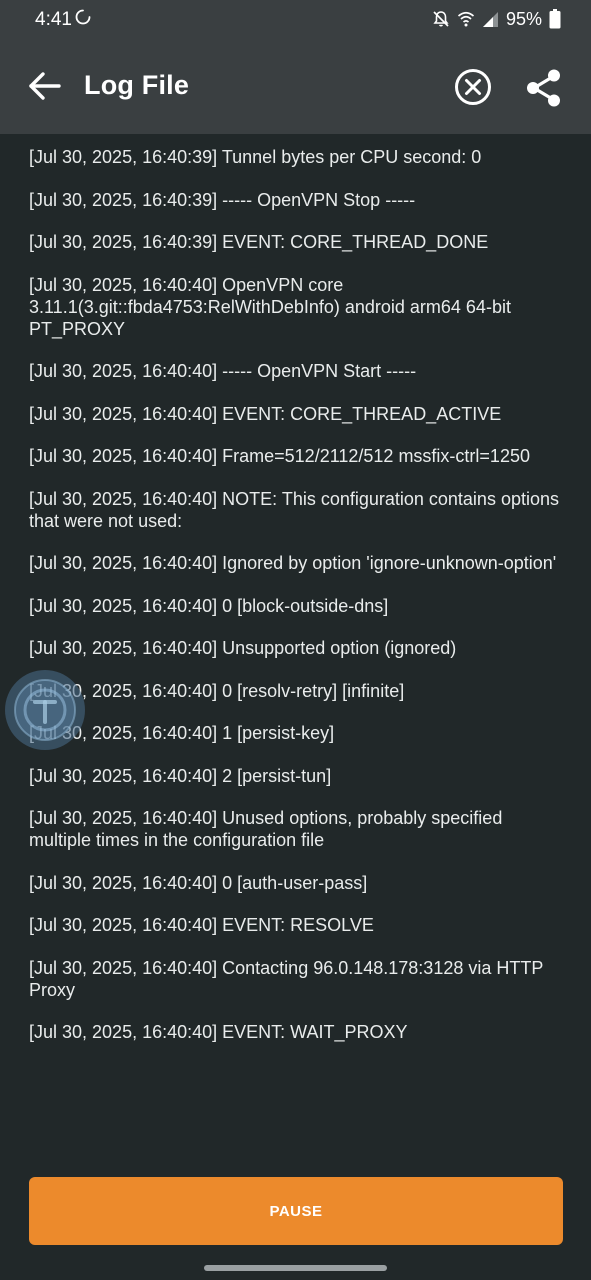 The width and height of the screenshot is (591, 1280). Describe the element at coordinates (473, 87) in the screenshot. I see `circle-x-icon` at that location.